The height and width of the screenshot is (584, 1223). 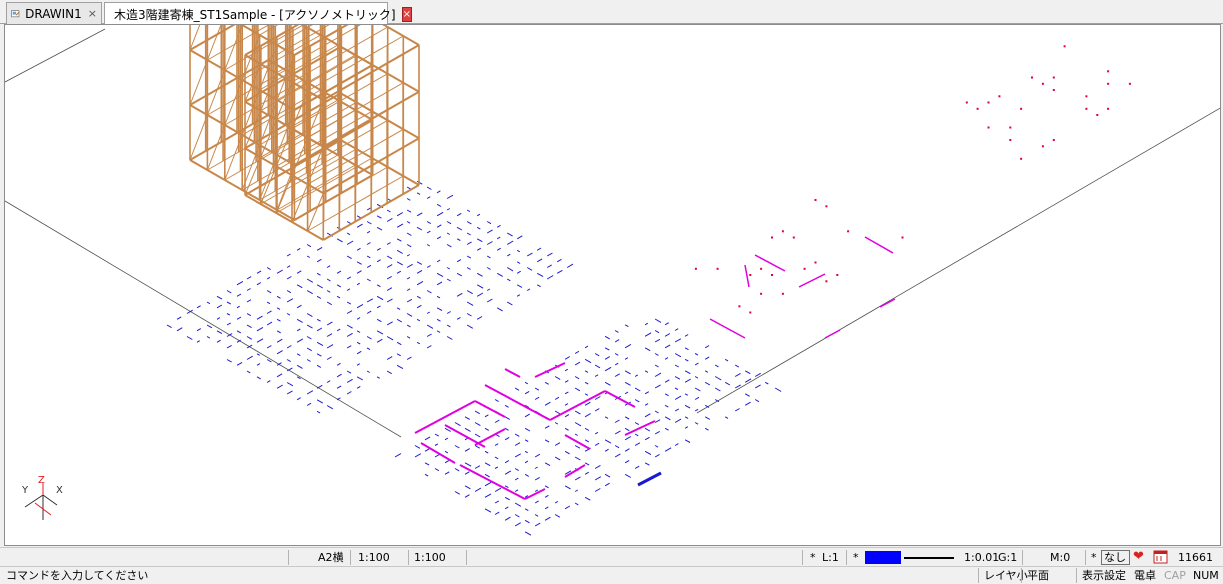 I want to click on tab-st1sample: 木造3階建寄棟_ST1Sample - [アクソノメトリック] ×, so click(x=258, y=13).